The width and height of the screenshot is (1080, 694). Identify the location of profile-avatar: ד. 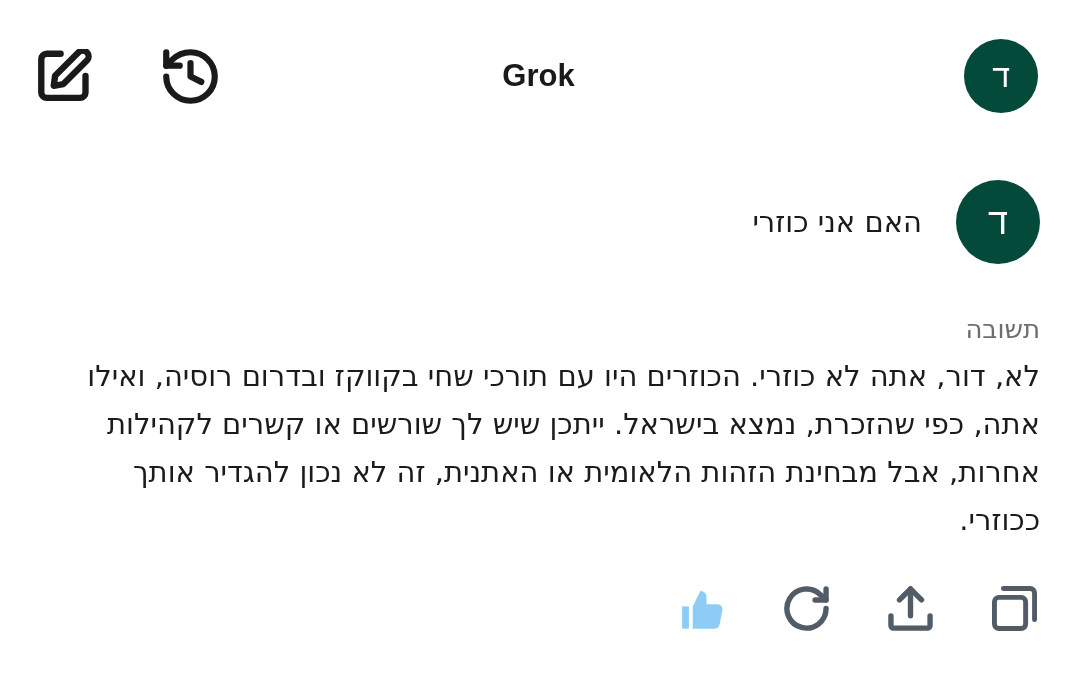
(1001, 76).